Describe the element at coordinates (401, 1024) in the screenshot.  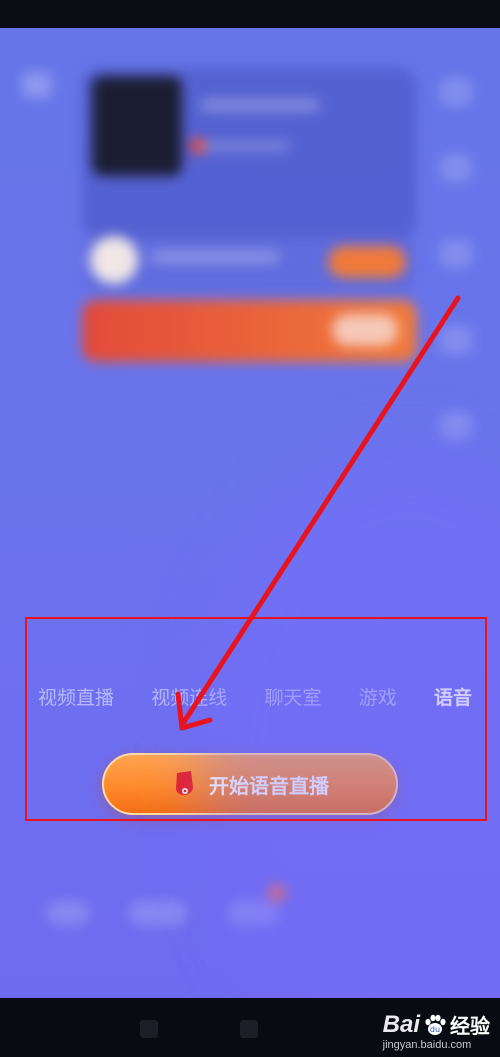
I see `watermark-brand: Bai` at that location.